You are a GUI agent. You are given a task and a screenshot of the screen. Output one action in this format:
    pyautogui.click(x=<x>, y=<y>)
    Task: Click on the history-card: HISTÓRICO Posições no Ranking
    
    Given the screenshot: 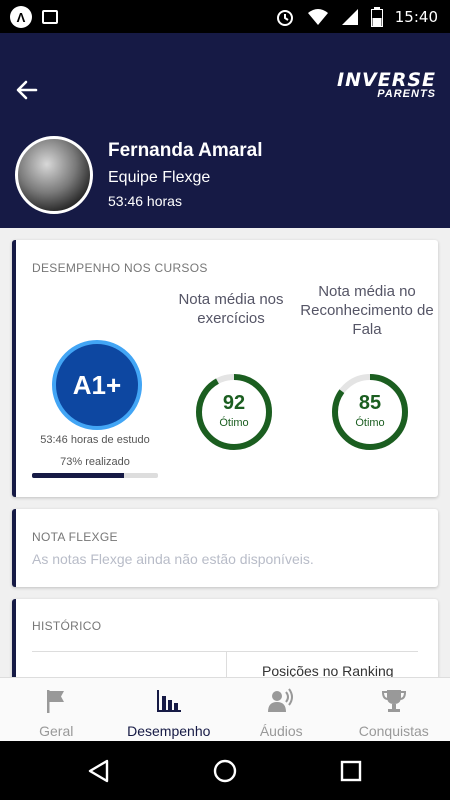 What is the action you would take?
    pyautogui.click(x=225, y=645)
    